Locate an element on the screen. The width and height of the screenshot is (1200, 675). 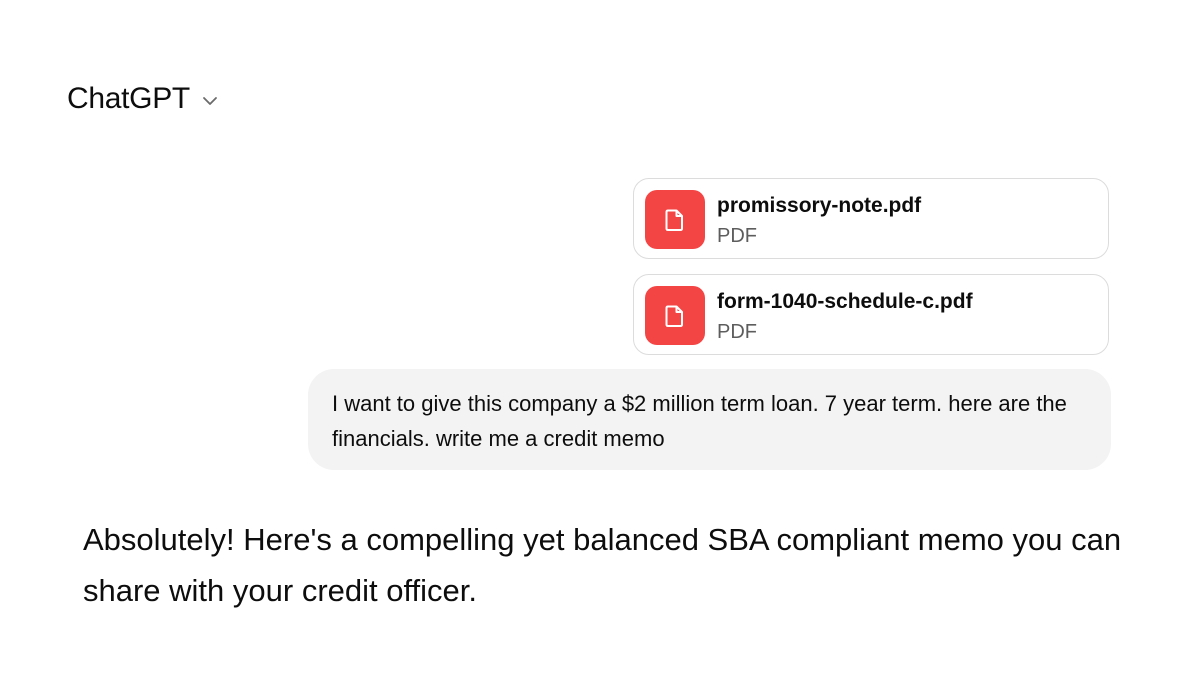
model-name: ChatGPT is located at coordinates (128, 98).